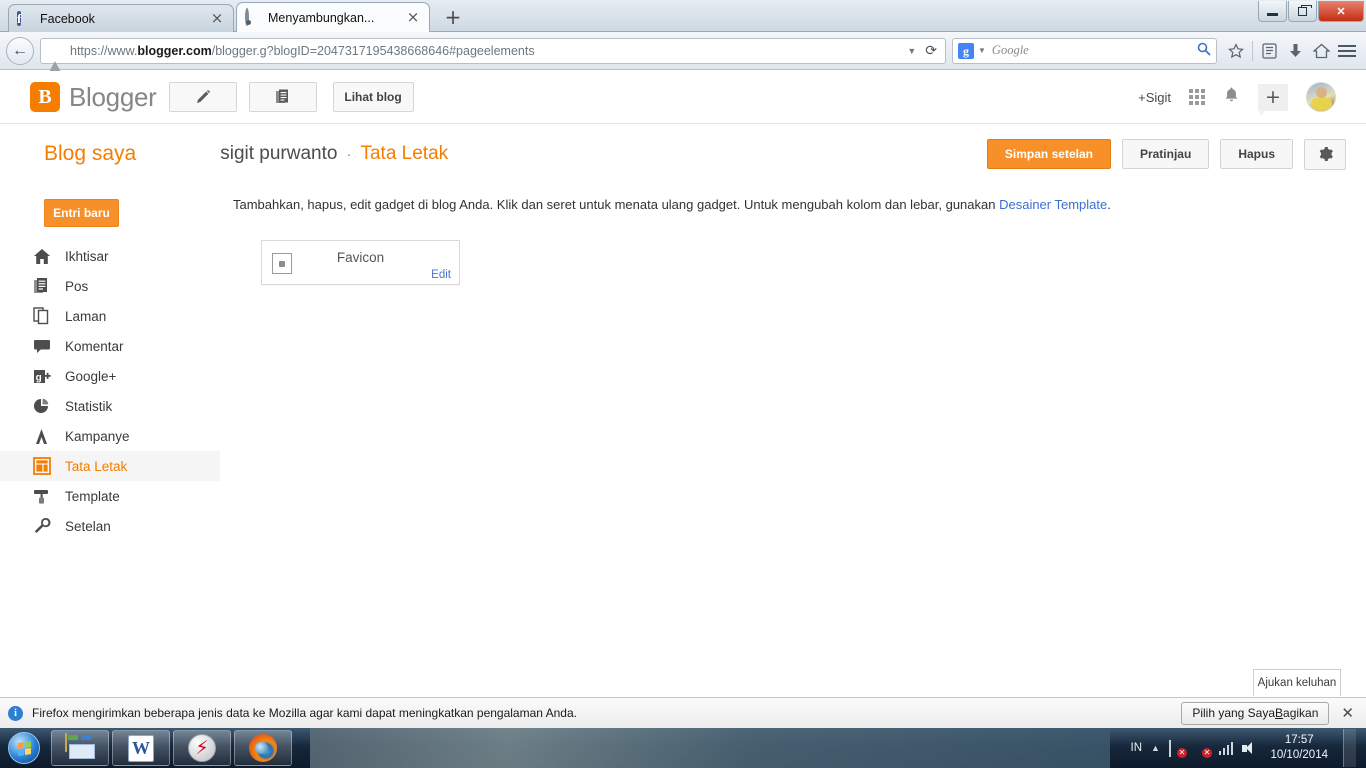  I want to click on preview-button: Pratinjau, so click(1165, 154).